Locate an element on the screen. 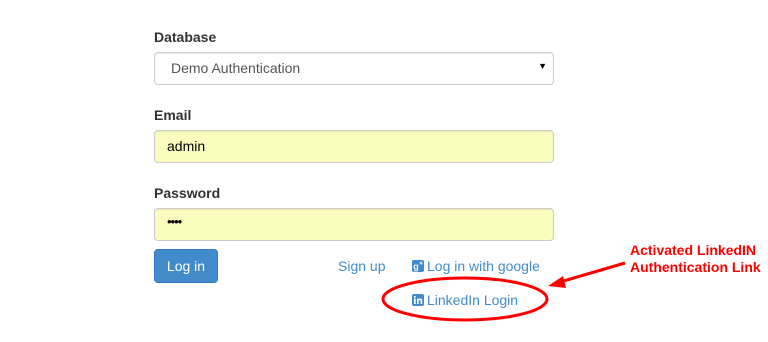 This screenshot has width=768, height=342. annotation-arrow-shaft is located at coordinates (592, 272).